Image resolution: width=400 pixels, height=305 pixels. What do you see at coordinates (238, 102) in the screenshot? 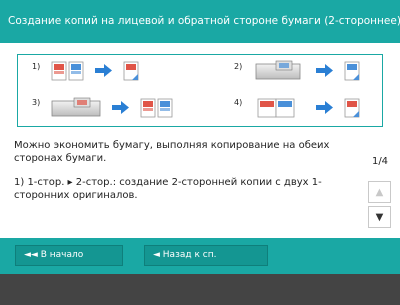
I see `mode-4-number: 4)` at bounding box center [238, 102].